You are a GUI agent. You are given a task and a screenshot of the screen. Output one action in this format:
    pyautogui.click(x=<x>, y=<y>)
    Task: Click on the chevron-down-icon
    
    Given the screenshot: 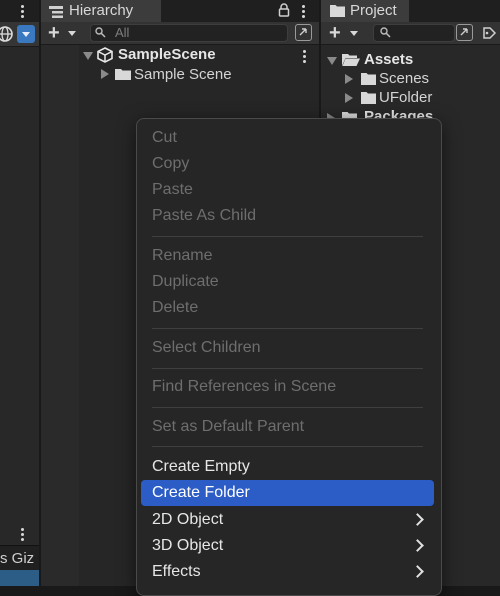 What is the action you would take?
    pyautogui.click(x=26, y=34)
    